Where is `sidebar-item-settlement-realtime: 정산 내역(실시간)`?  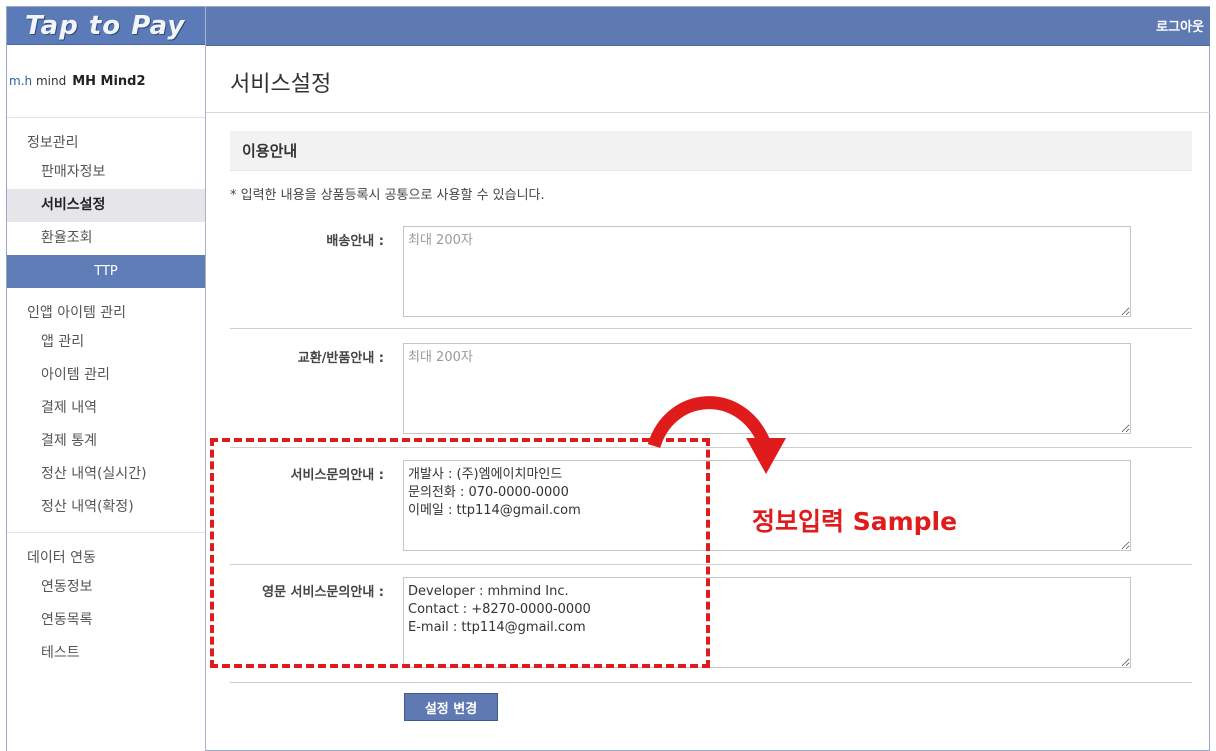 sidebar-item-settlement-realtime: 정산 내역(실시간) is located at coordinates (106, 474).